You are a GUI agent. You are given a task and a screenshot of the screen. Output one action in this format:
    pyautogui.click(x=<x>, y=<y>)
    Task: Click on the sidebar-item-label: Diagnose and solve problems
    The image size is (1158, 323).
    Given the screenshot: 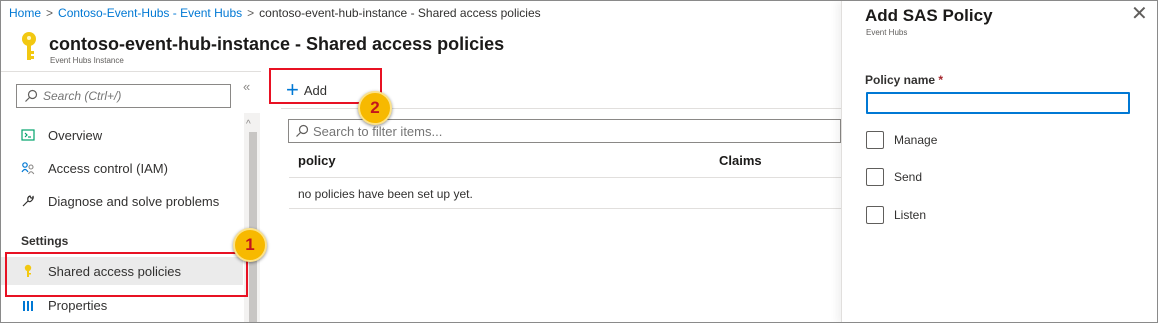 What is the action you would take?
    pyautogui.click(x=134, y=201)
    